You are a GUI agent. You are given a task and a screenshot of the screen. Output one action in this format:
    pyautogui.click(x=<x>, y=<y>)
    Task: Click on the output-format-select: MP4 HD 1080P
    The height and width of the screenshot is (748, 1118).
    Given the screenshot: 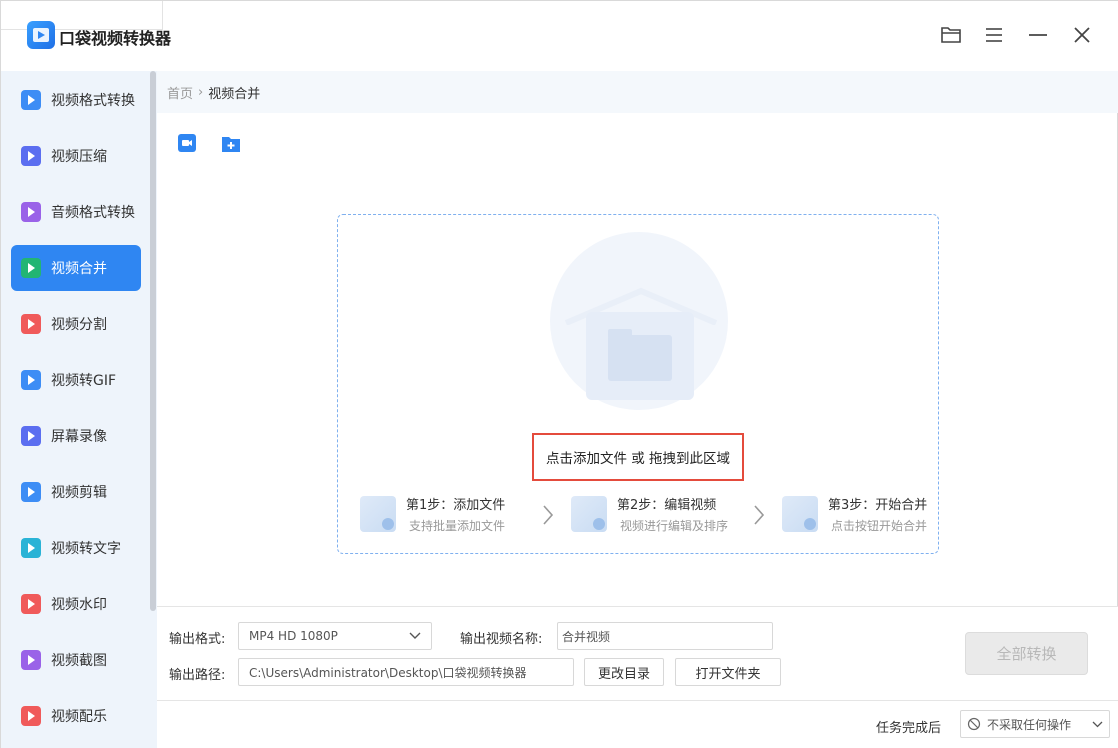 What is the action you would take?
    pyautogui.click(x=335, y=636)
    